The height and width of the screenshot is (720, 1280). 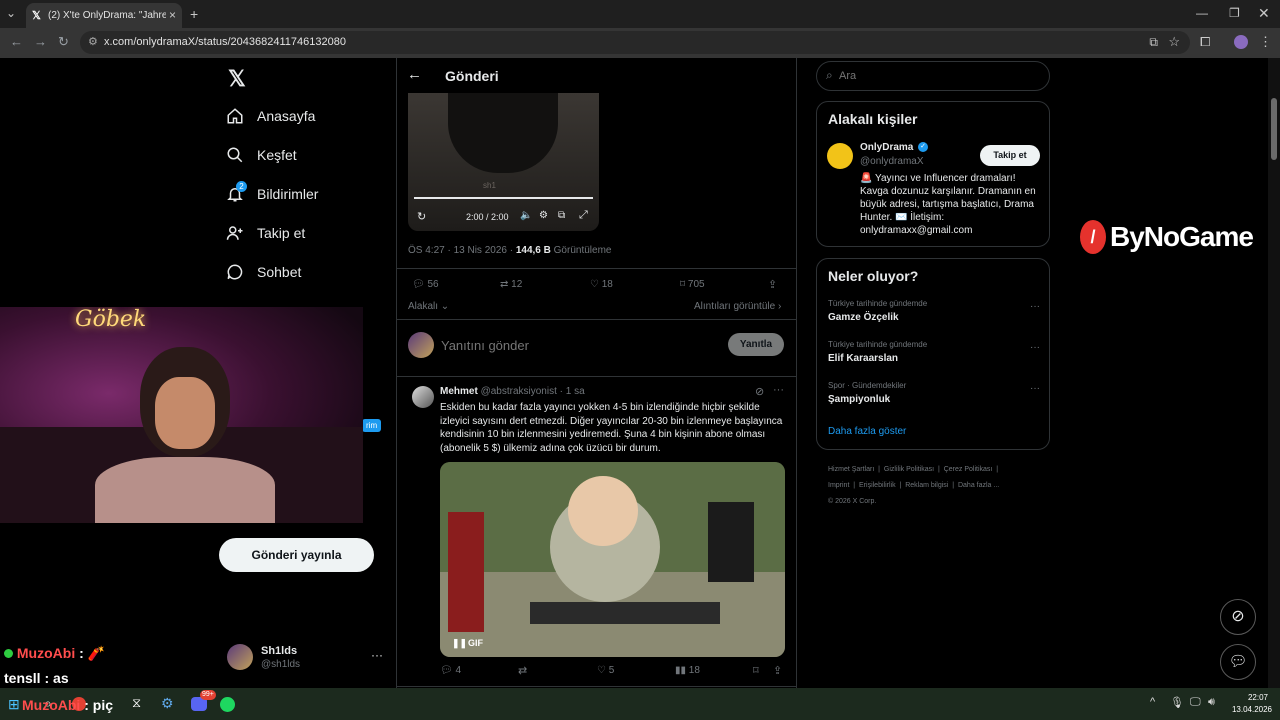 I want to click on account-name: Sh1lds, so click(x=279, y=651).